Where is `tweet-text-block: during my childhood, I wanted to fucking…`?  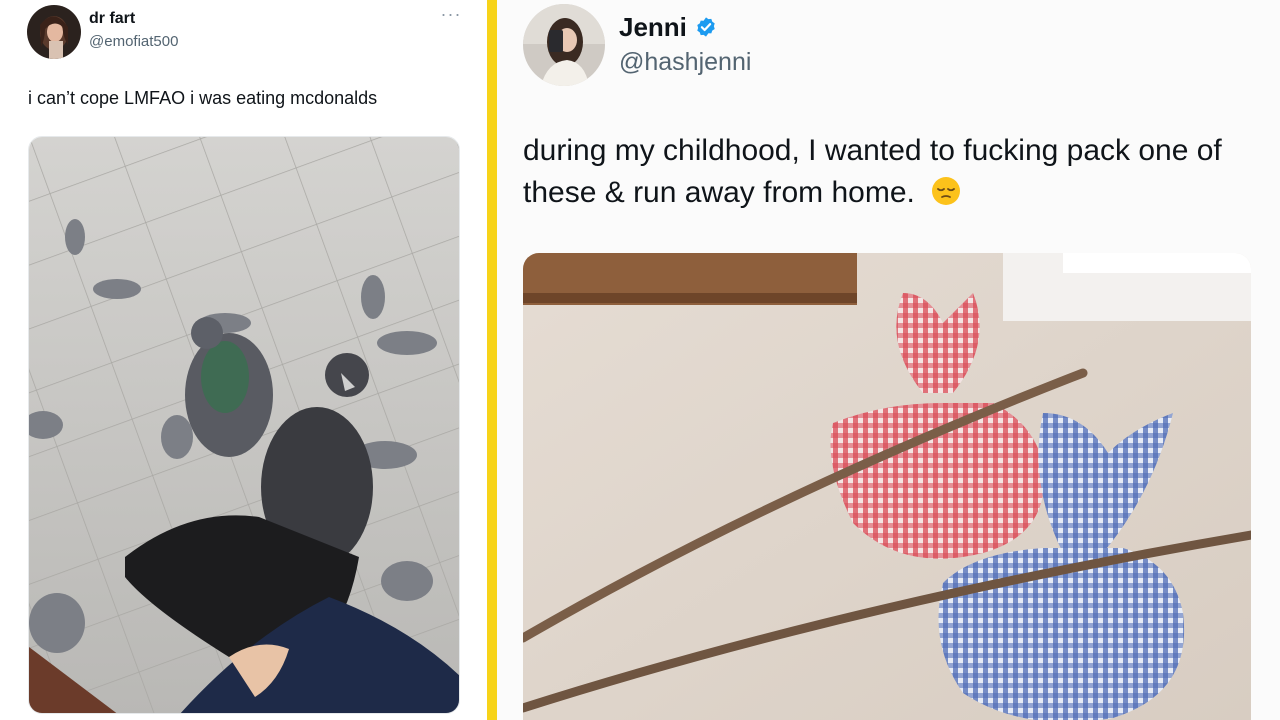
tweet-text-block: during my childhood, I wanted to fucking… is located at coordinates (893, 172).